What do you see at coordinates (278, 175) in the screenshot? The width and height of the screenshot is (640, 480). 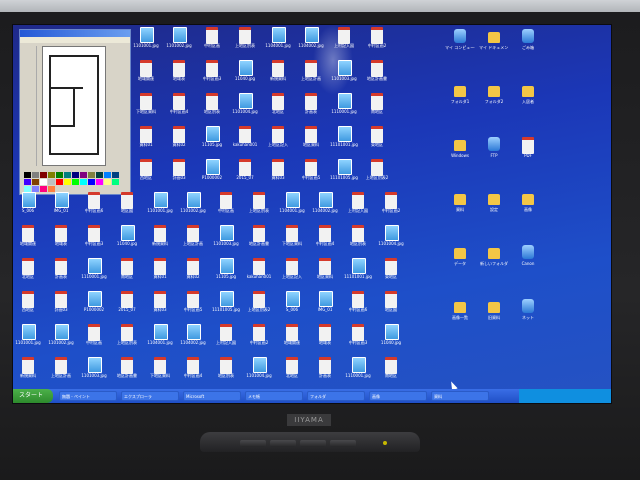 I see `desktop-icon: 資料03` at bounding box center [278, 175].